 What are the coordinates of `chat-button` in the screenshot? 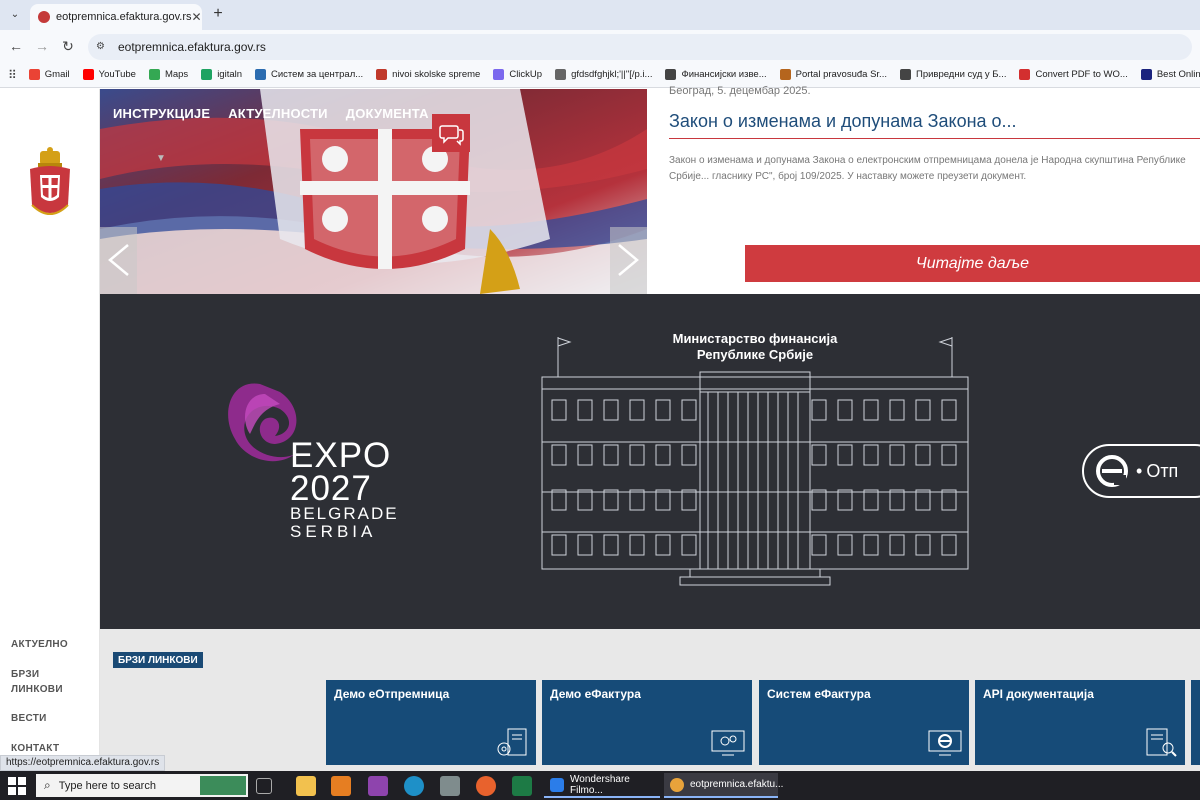 It's located at (451, 133).